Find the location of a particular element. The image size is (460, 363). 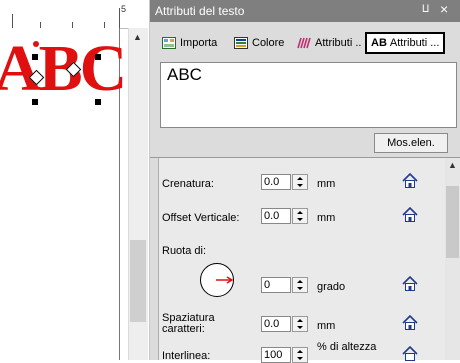

selection-handle-bottom-left is located at coordinates (35, 102).